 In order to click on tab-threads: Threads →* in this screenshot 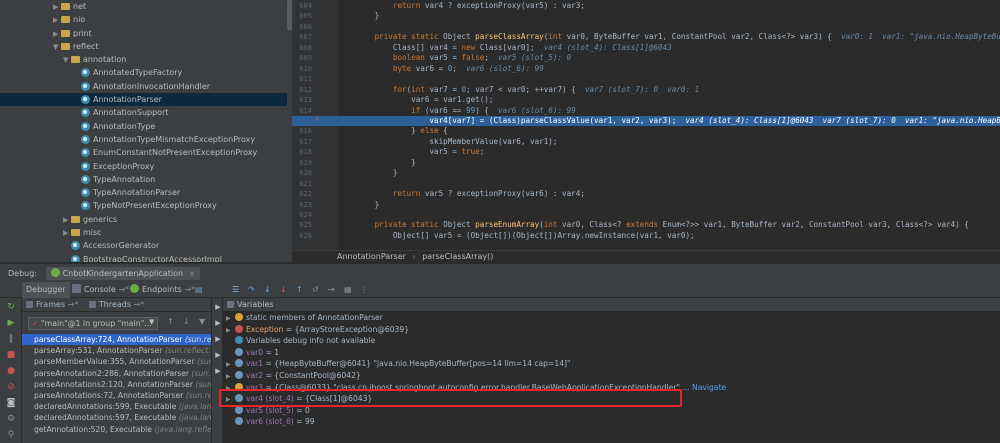, I will do `click(116, 304)`.